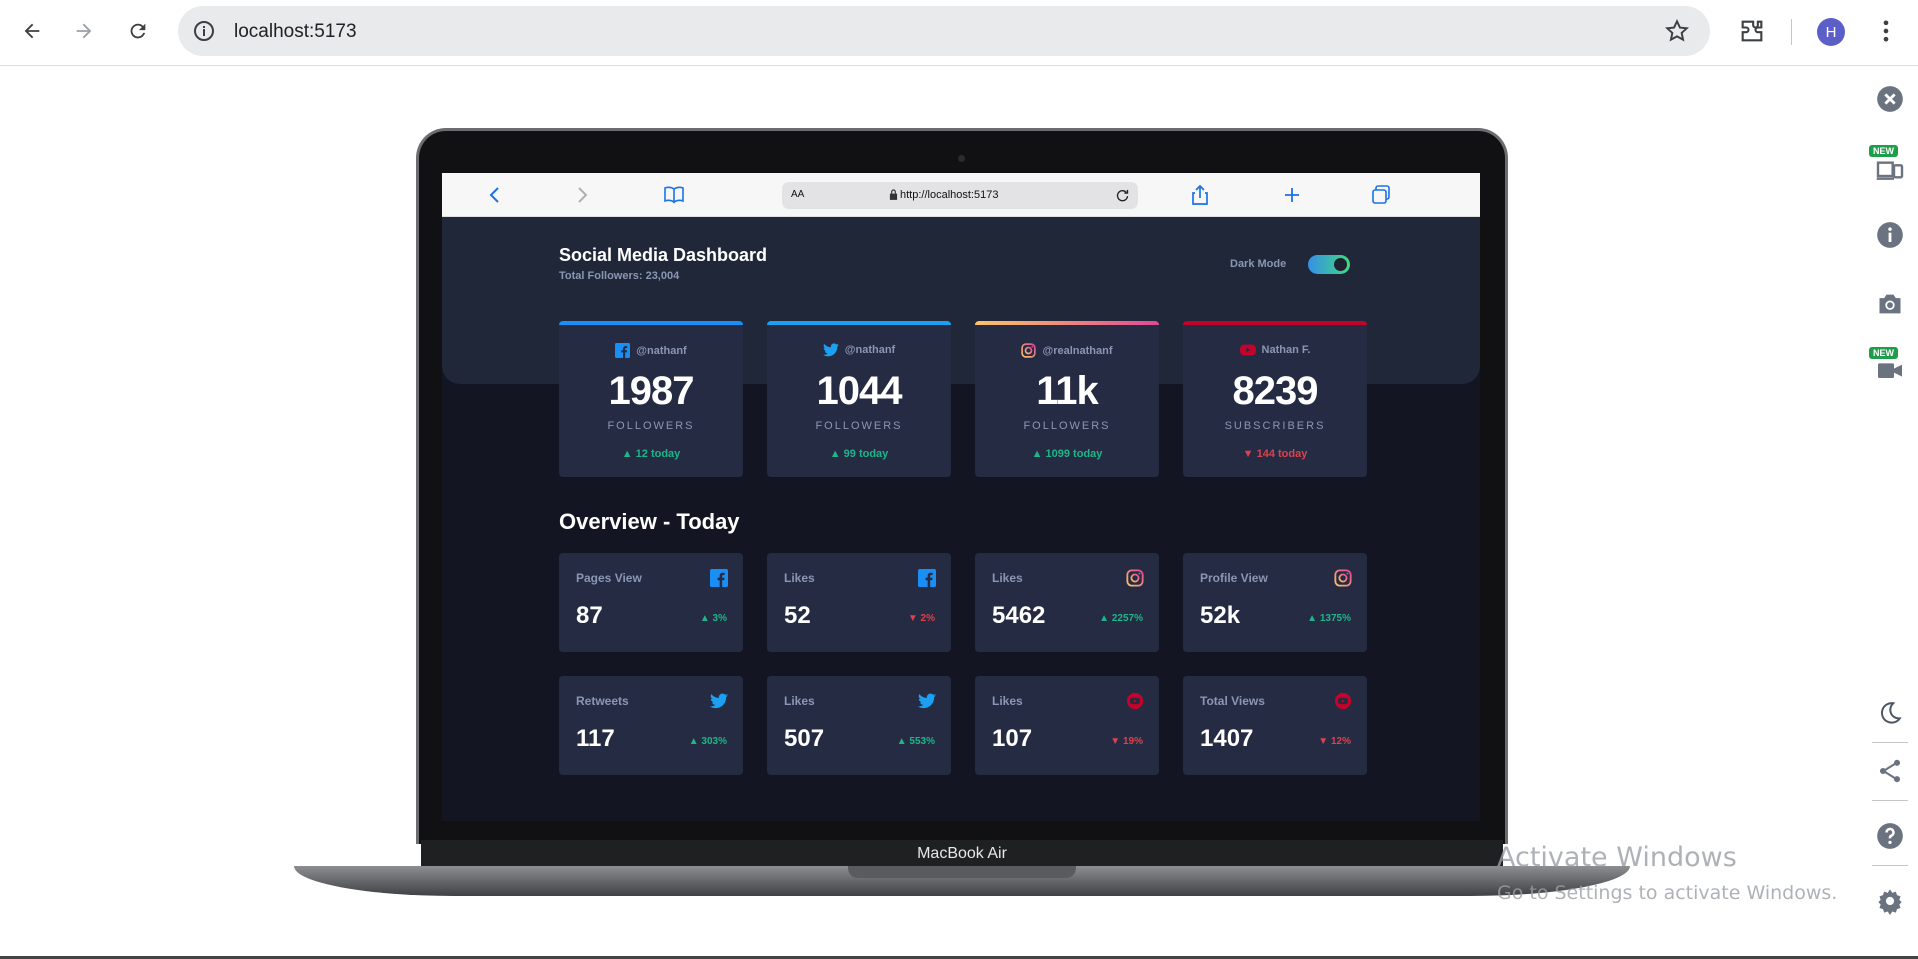 Image resolution: width=1918 pixels, height=959 pixels. Describe the element at coordinates (1886, 31) in the screenshot. I see `more-menu-icon` at that location.